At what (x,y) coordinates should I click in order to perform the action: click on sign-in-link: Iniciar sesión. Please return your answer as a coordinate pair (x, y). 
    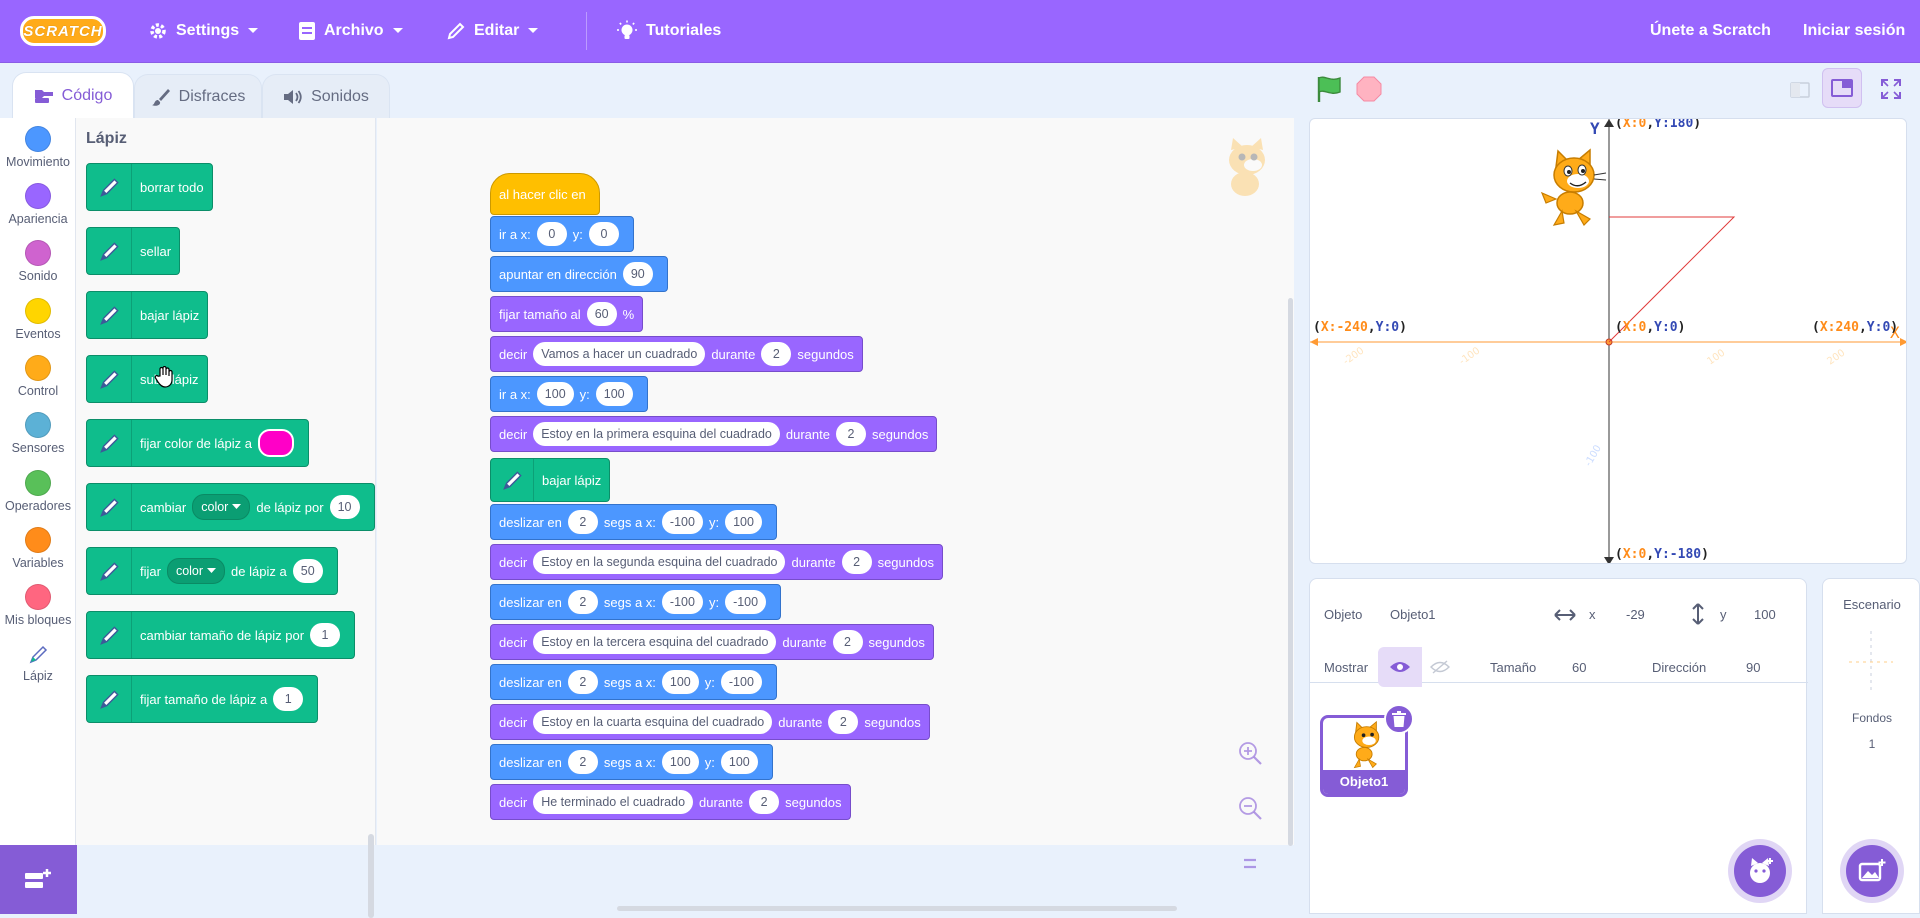
    Looking at the image, I should click on (1854, 31).